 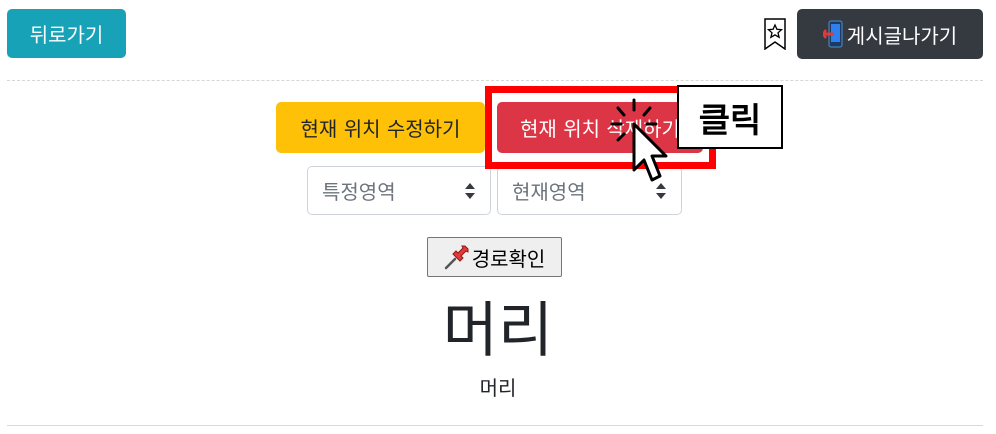 I want to click on mobile-exit-icon, so click(x=832, y=34).